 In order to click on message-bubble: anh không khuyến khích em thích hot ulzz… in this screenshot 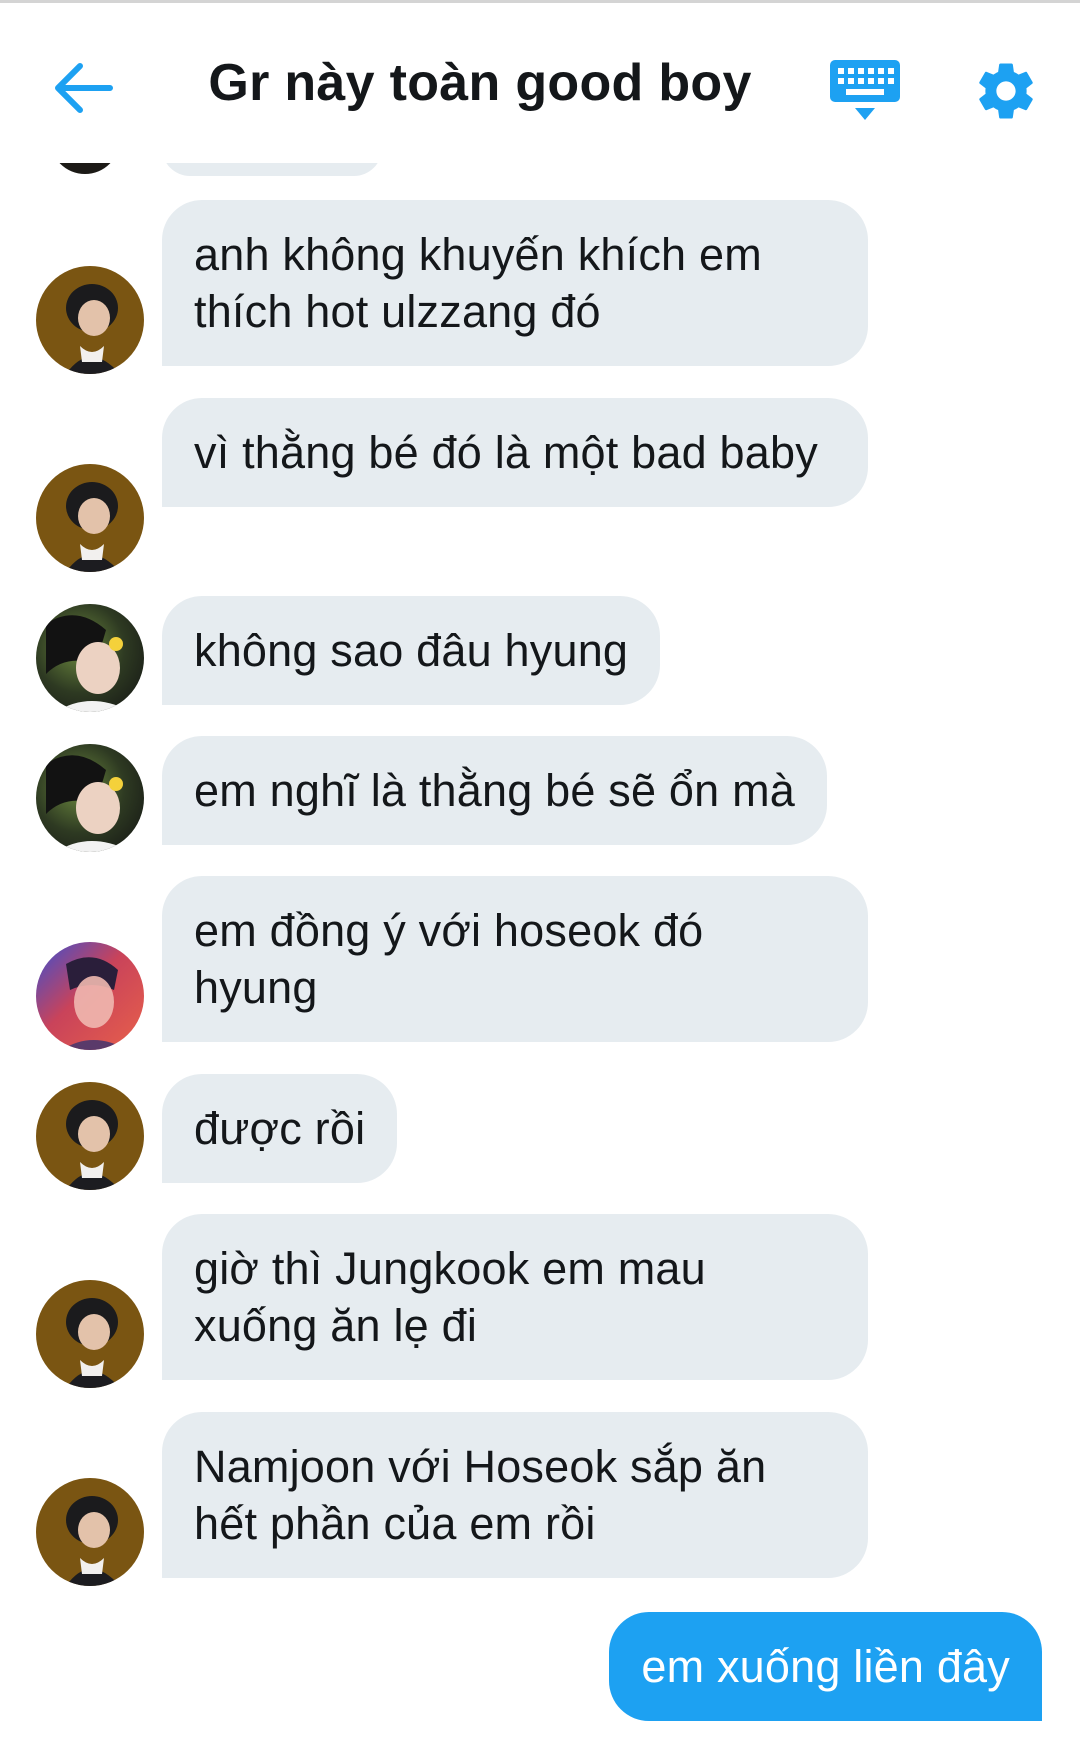, I will do `click(515, 283)`.